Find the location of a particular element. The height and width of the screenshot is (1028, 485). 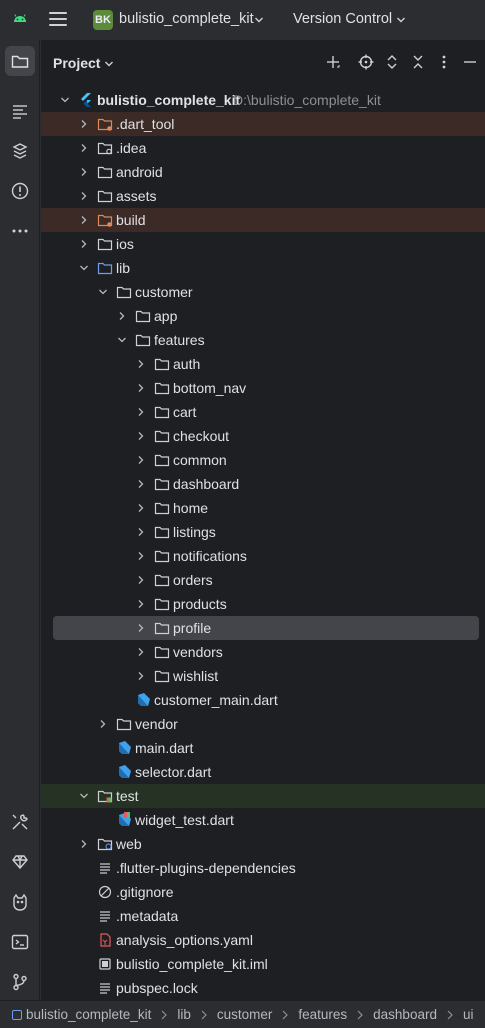

tree-folder-row: web is located at coordinates (263, 844).